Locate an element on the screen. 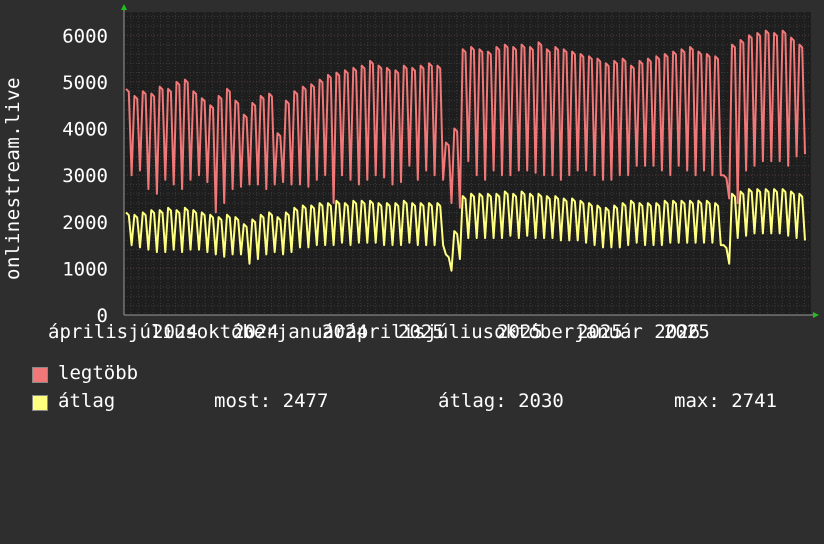 The image size is (824, 544). y-axis-arrow is located at coordinates (124, 7).